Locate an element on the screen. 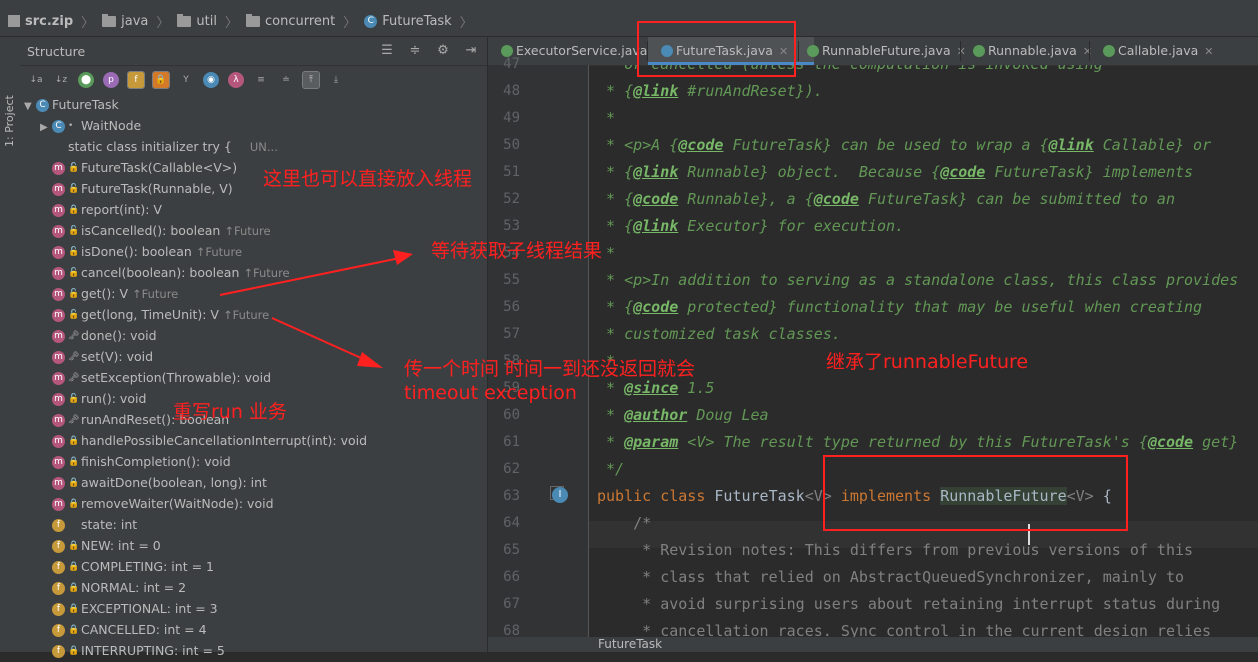 This screenshot has height=662, width=1258. arrow-timeout is located at coordinates (321, 340).